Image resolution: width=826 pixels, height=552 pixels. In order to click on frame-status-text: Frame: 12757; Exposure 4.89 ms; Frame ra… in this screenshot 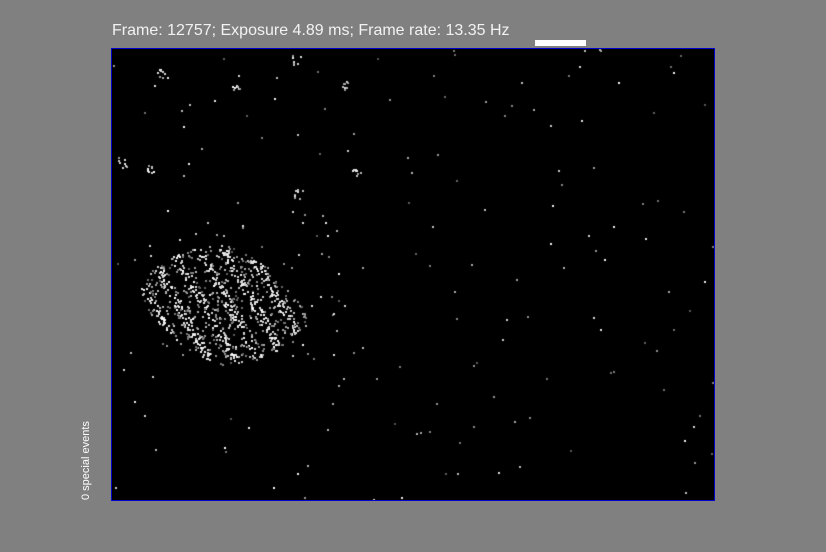, I will do `click(311, 30)`.